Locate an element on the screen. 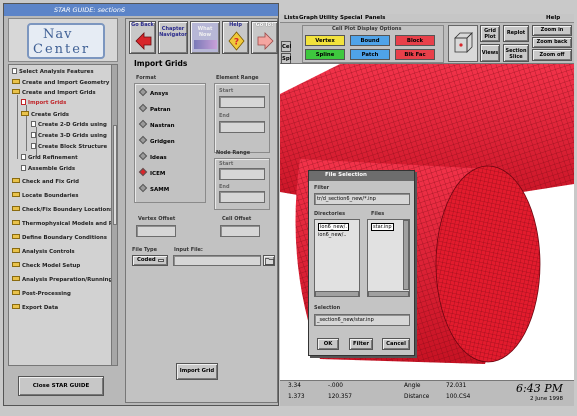  file-type-dropdown: Coded is located at coordinates (150, 260).